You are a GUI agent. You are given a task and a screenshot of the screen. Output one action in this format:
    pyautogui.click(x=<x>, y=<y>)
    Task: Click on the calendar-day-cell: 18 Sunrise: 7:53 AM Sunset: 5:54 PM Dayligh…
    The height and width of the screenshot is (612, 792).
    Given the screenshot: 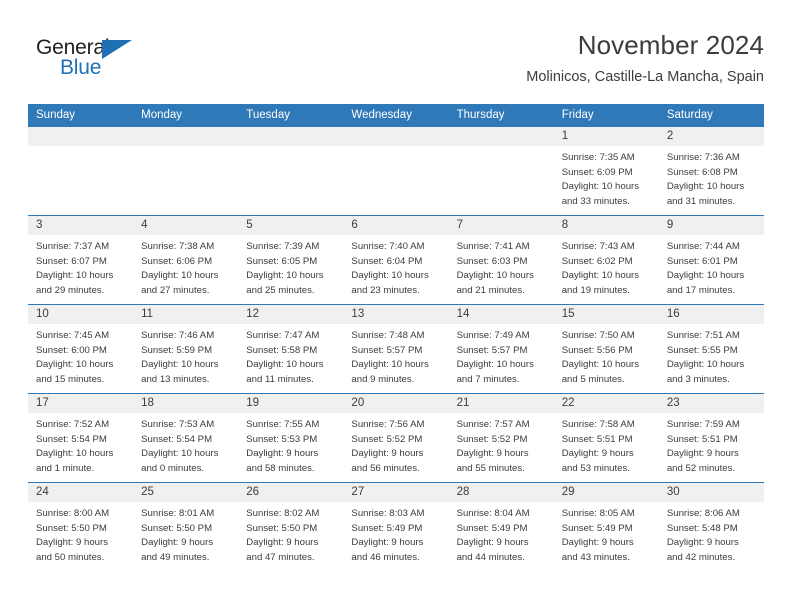 What is the action you would take?
    pyautogui.click(x=186, y=438)
    